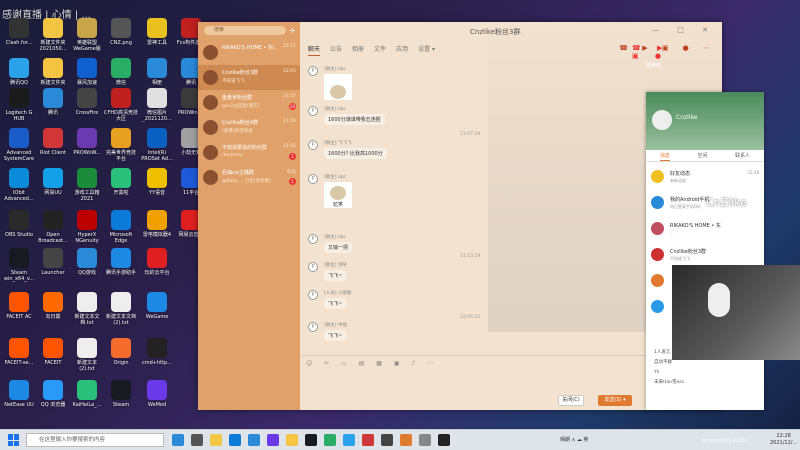 This screenshot has width=800, height=450. I want to click on desktop-icon: 暴风加速, so click(87, 72).